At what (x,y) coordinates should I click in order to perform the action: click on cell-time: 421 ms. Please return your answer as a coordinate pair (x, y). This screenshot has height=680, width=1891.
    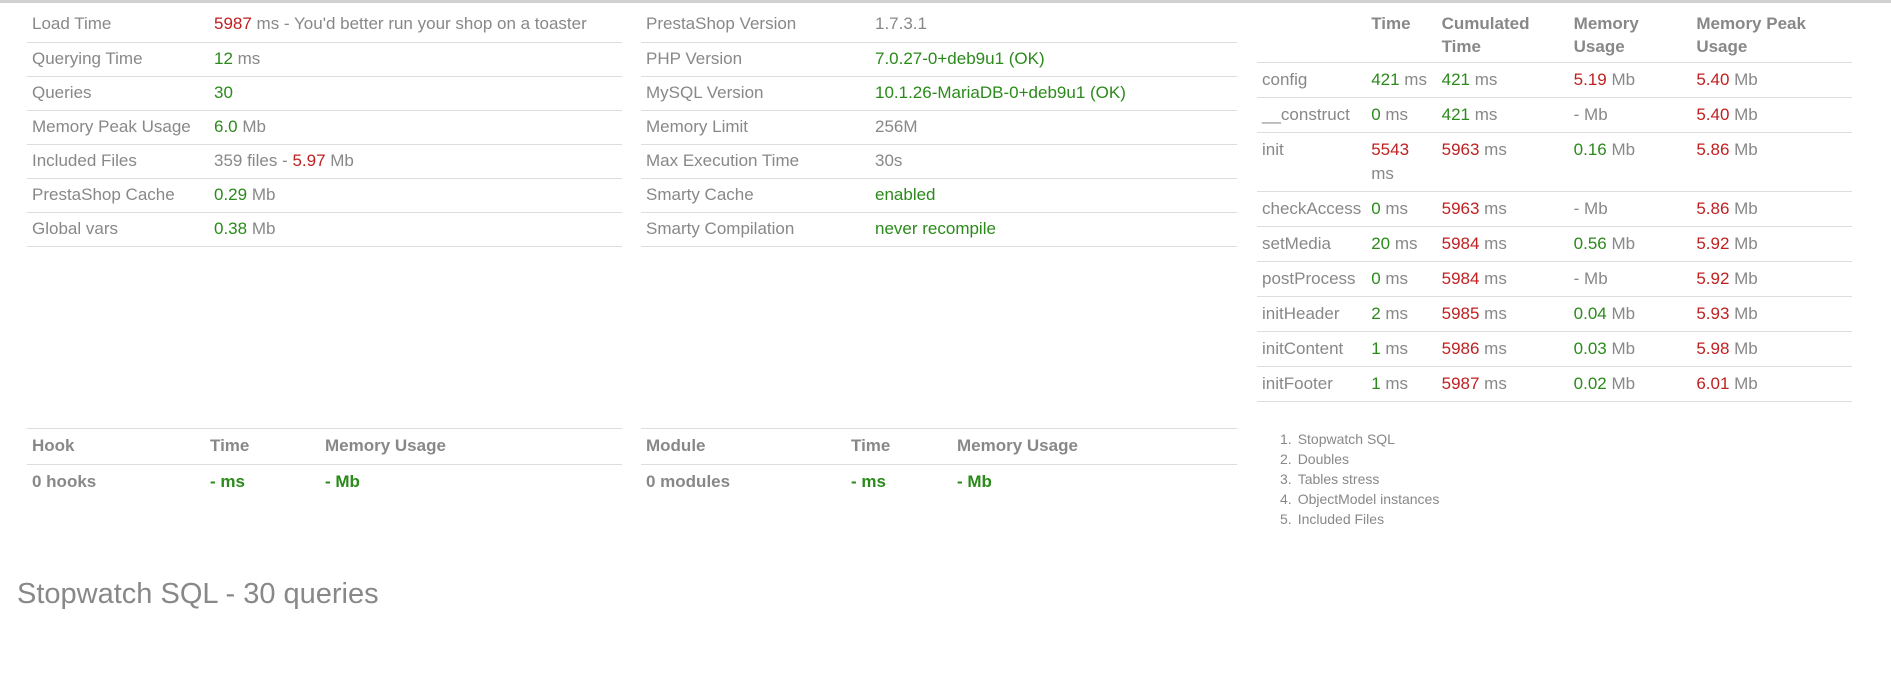
    Looking at the image, I should click on (1401, 80).